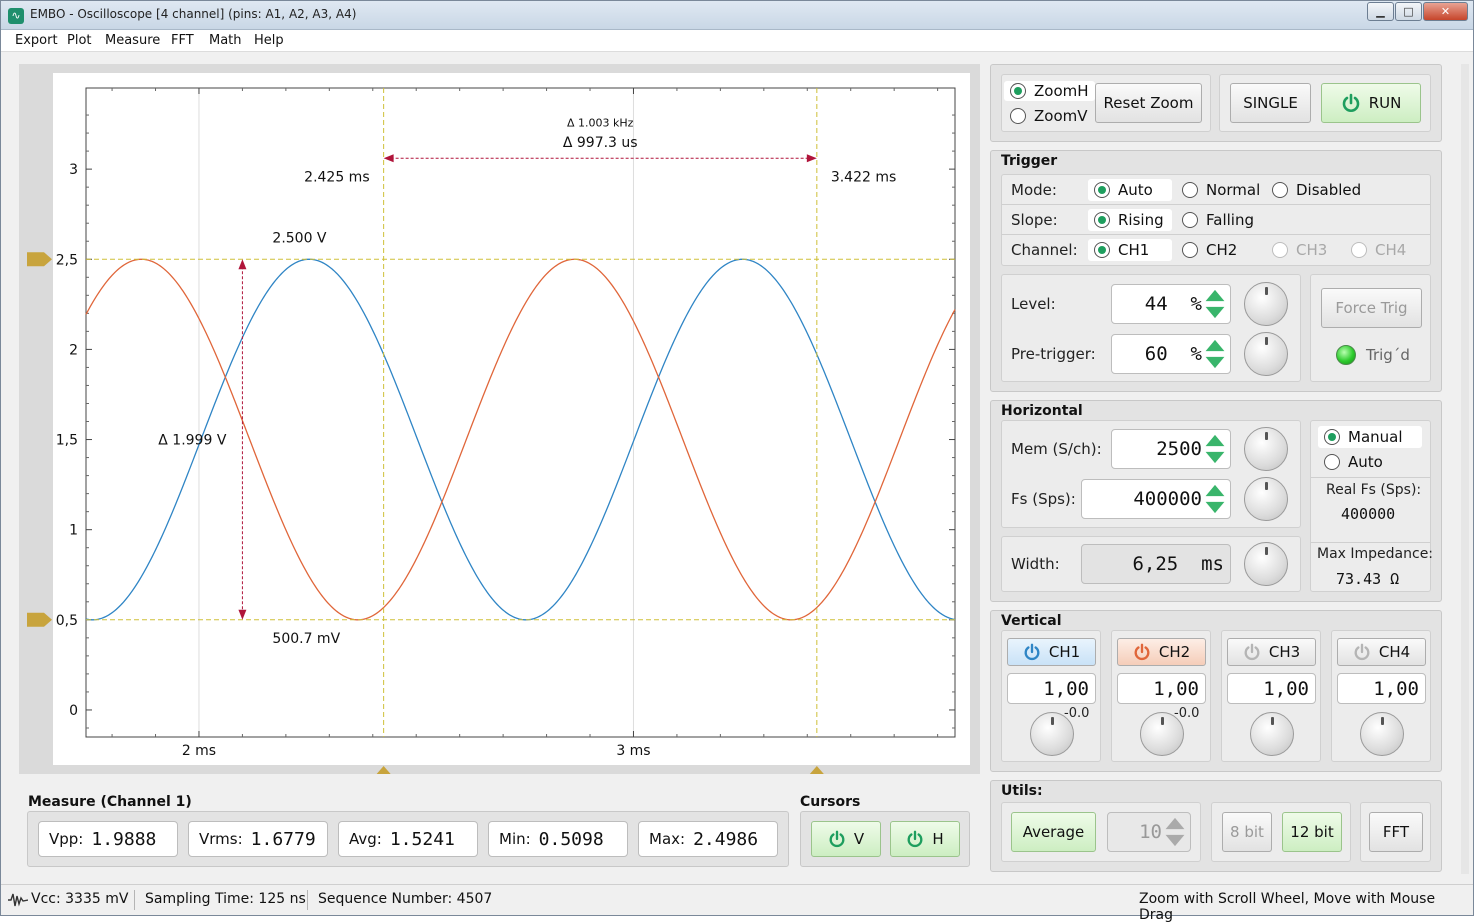  Describe the element at coordinates (269, 40) in the screenshot. I see `menu-help: Help` at that location.